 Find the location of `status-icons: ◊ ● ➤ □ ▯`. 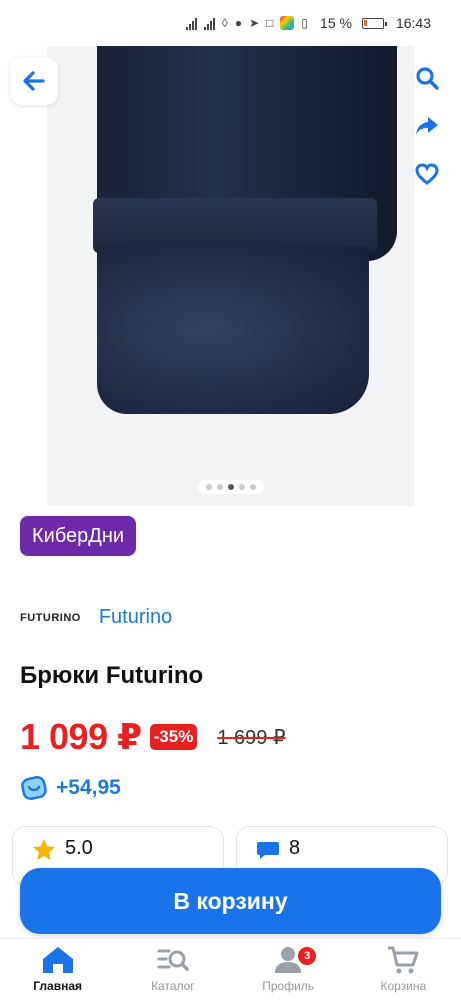

status-icons: ◊ ● ➤ □ ▯ is located at coordinates (247, 23).